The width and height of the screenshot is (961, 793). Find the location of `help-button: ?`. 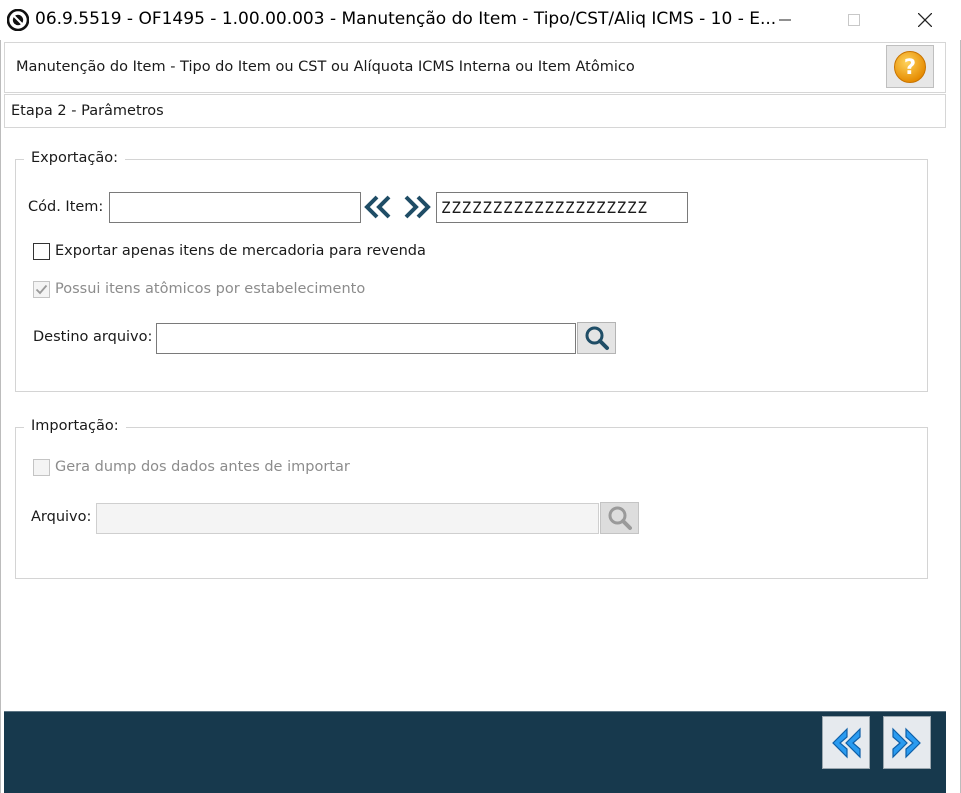

help-button: ? is located at coordinates (910, 66).